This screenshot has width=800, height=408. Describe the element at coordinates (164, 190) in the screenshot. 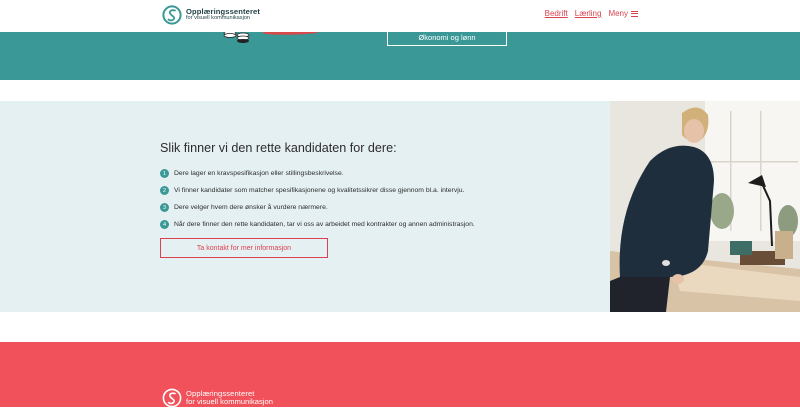

I see `step-number-badge: 2` at that location.